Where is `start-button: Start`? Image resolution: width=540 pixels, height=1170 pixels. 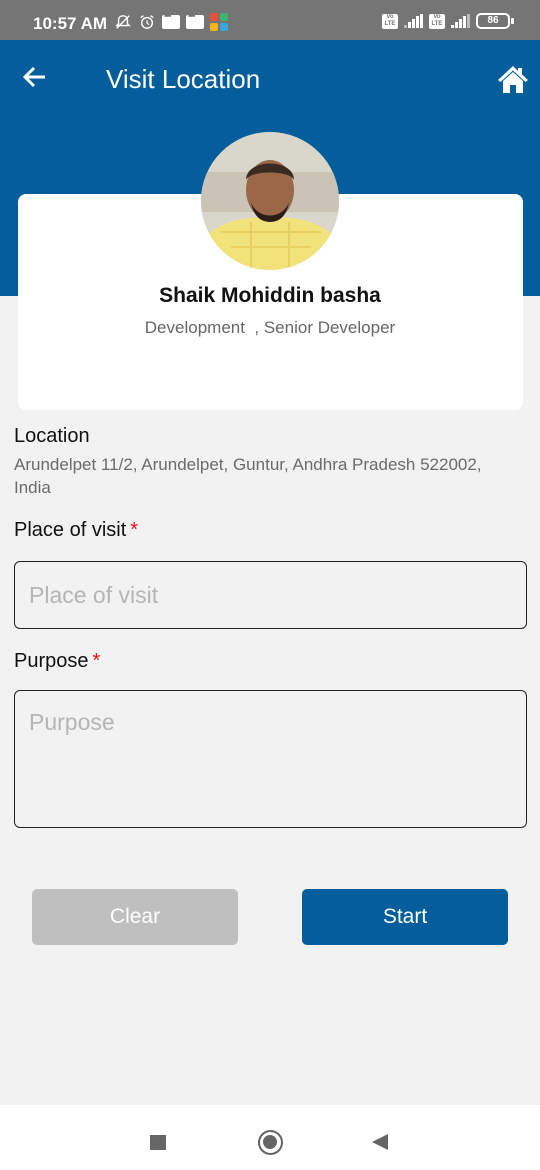
start-button: Start is located at coordinates (405, 917).